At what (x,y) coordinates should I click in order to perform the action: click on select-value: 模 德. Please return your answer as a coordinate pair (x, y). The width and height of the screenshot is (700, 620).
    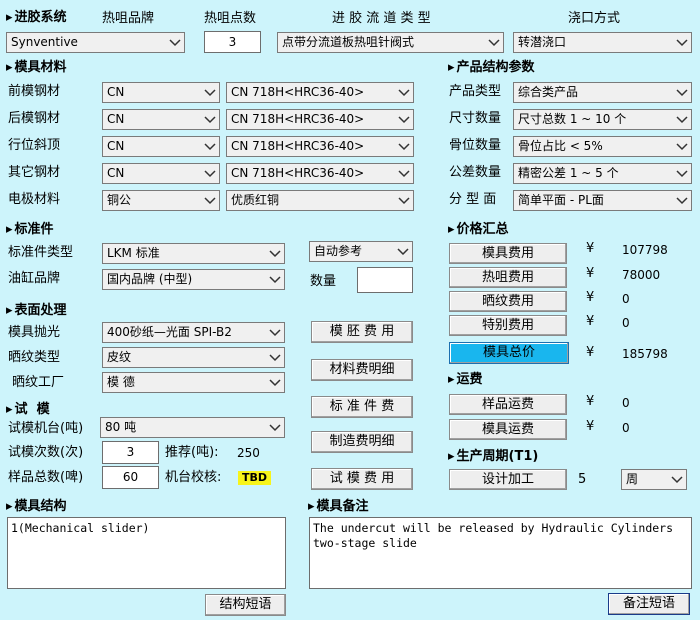
    Looking at the image, I should click on (121, 382).